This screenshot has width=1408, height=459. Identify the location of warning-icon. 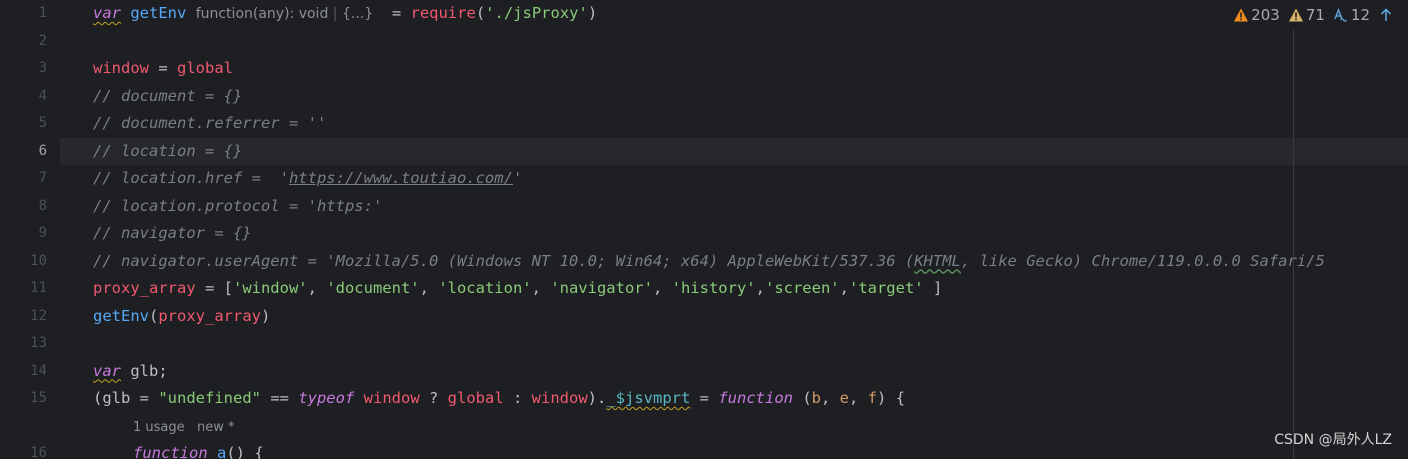
(1295, 15).